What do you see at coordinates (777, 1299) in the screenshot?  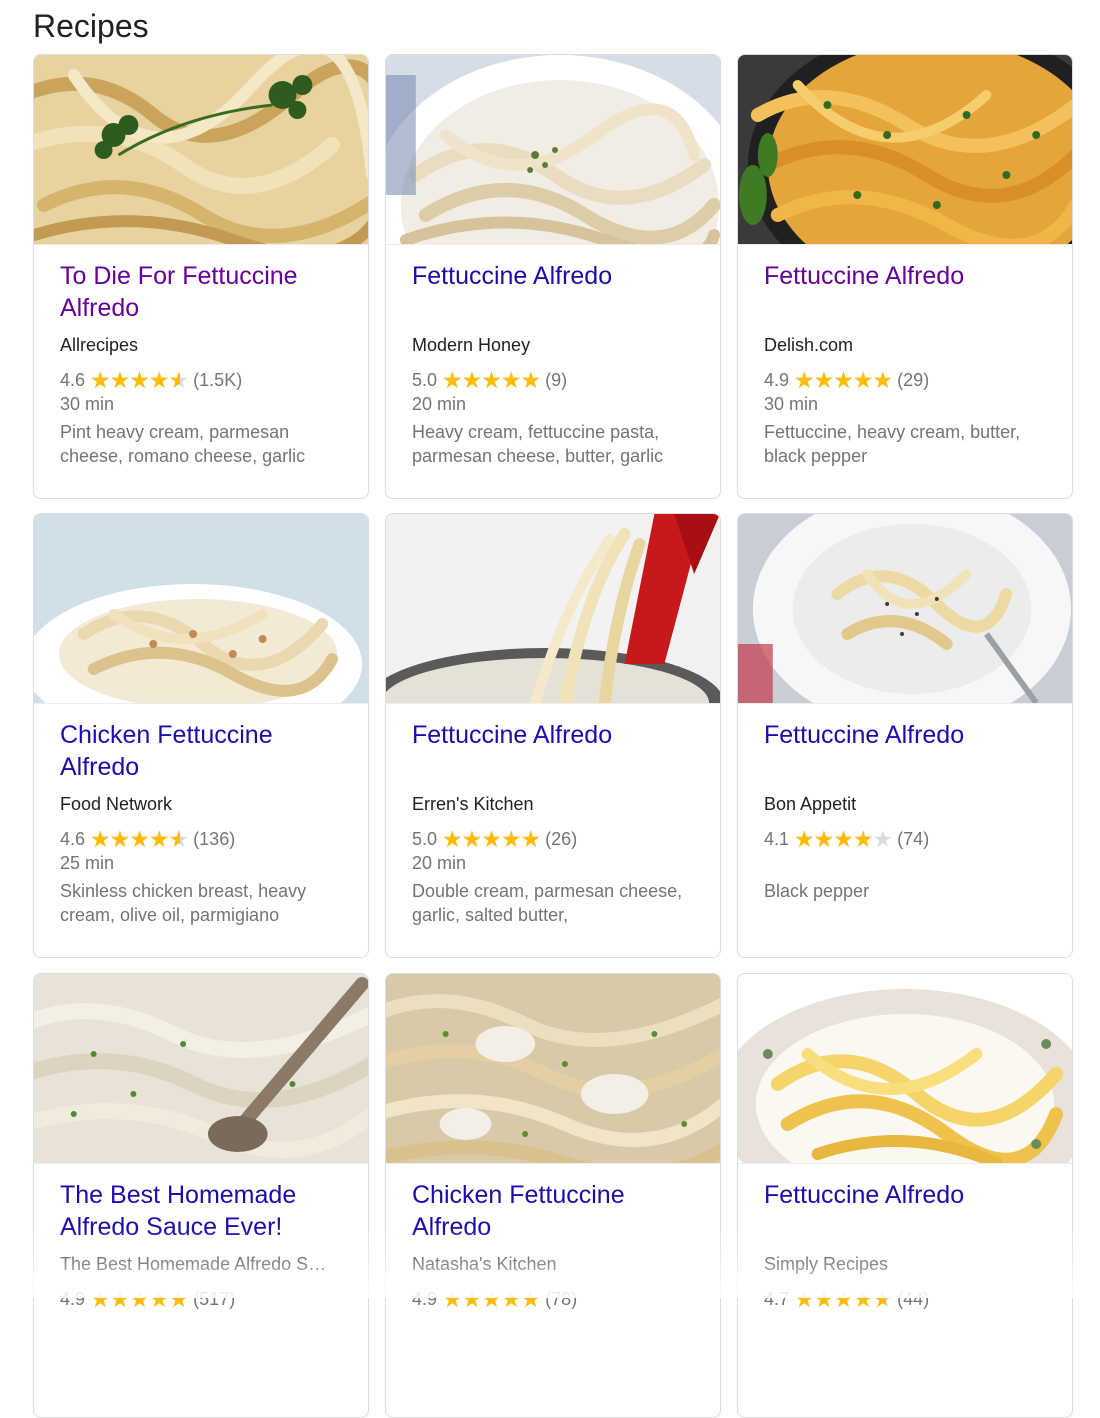 I see `rating-value: 4.7` at bounding box center [777, 1299].